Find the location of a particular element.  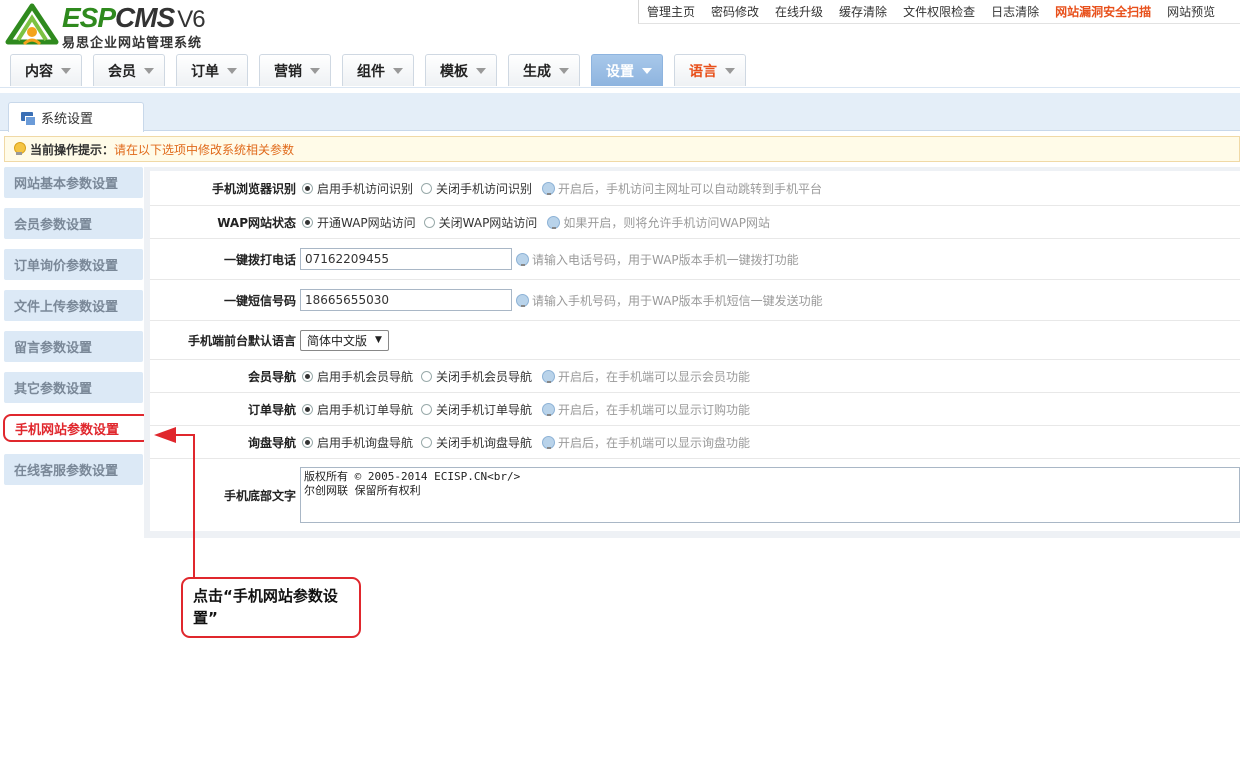

menu-label: 会员 is located at coordinates (122, 71).